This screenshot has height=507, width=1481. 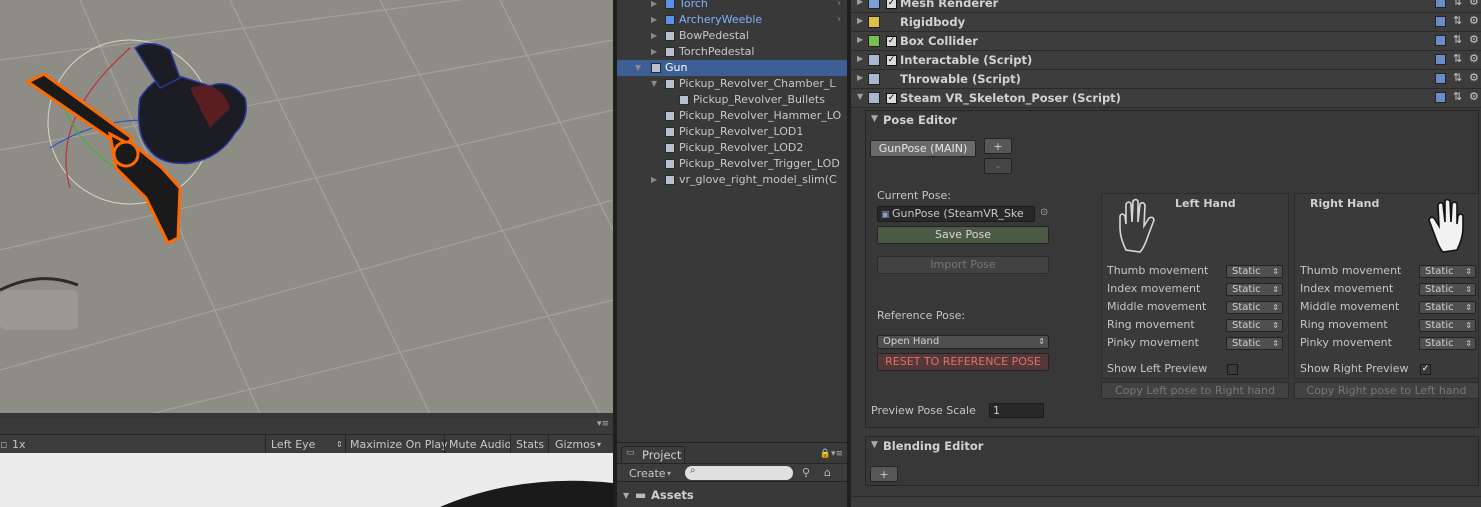 What do you see at coordinates (732, 164) in the screenshot?
I see `hierarchy-item: Pickup_Revolver_Trigger_LOD` at bounding box center [732, 164].